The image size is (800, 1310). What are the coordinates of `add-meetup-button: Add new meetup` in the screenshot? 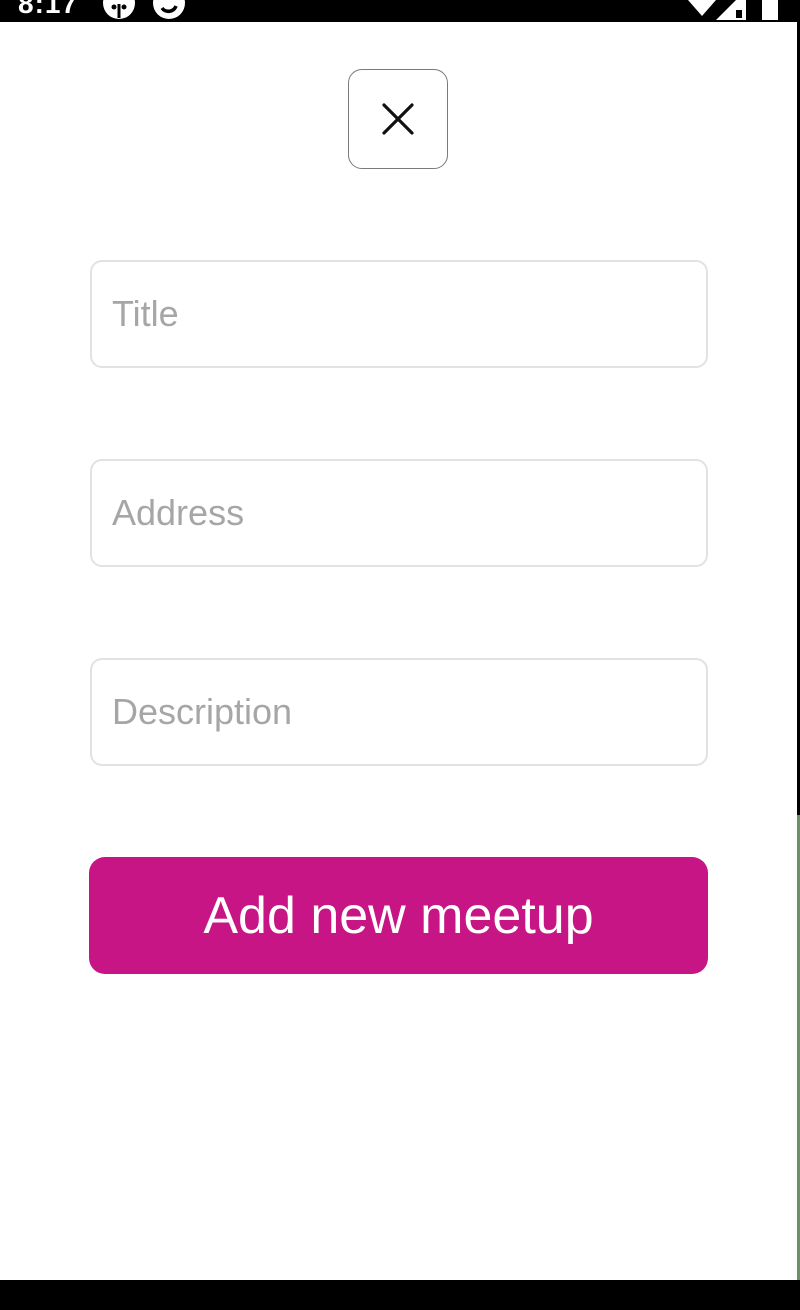 It's located at (398, 915).